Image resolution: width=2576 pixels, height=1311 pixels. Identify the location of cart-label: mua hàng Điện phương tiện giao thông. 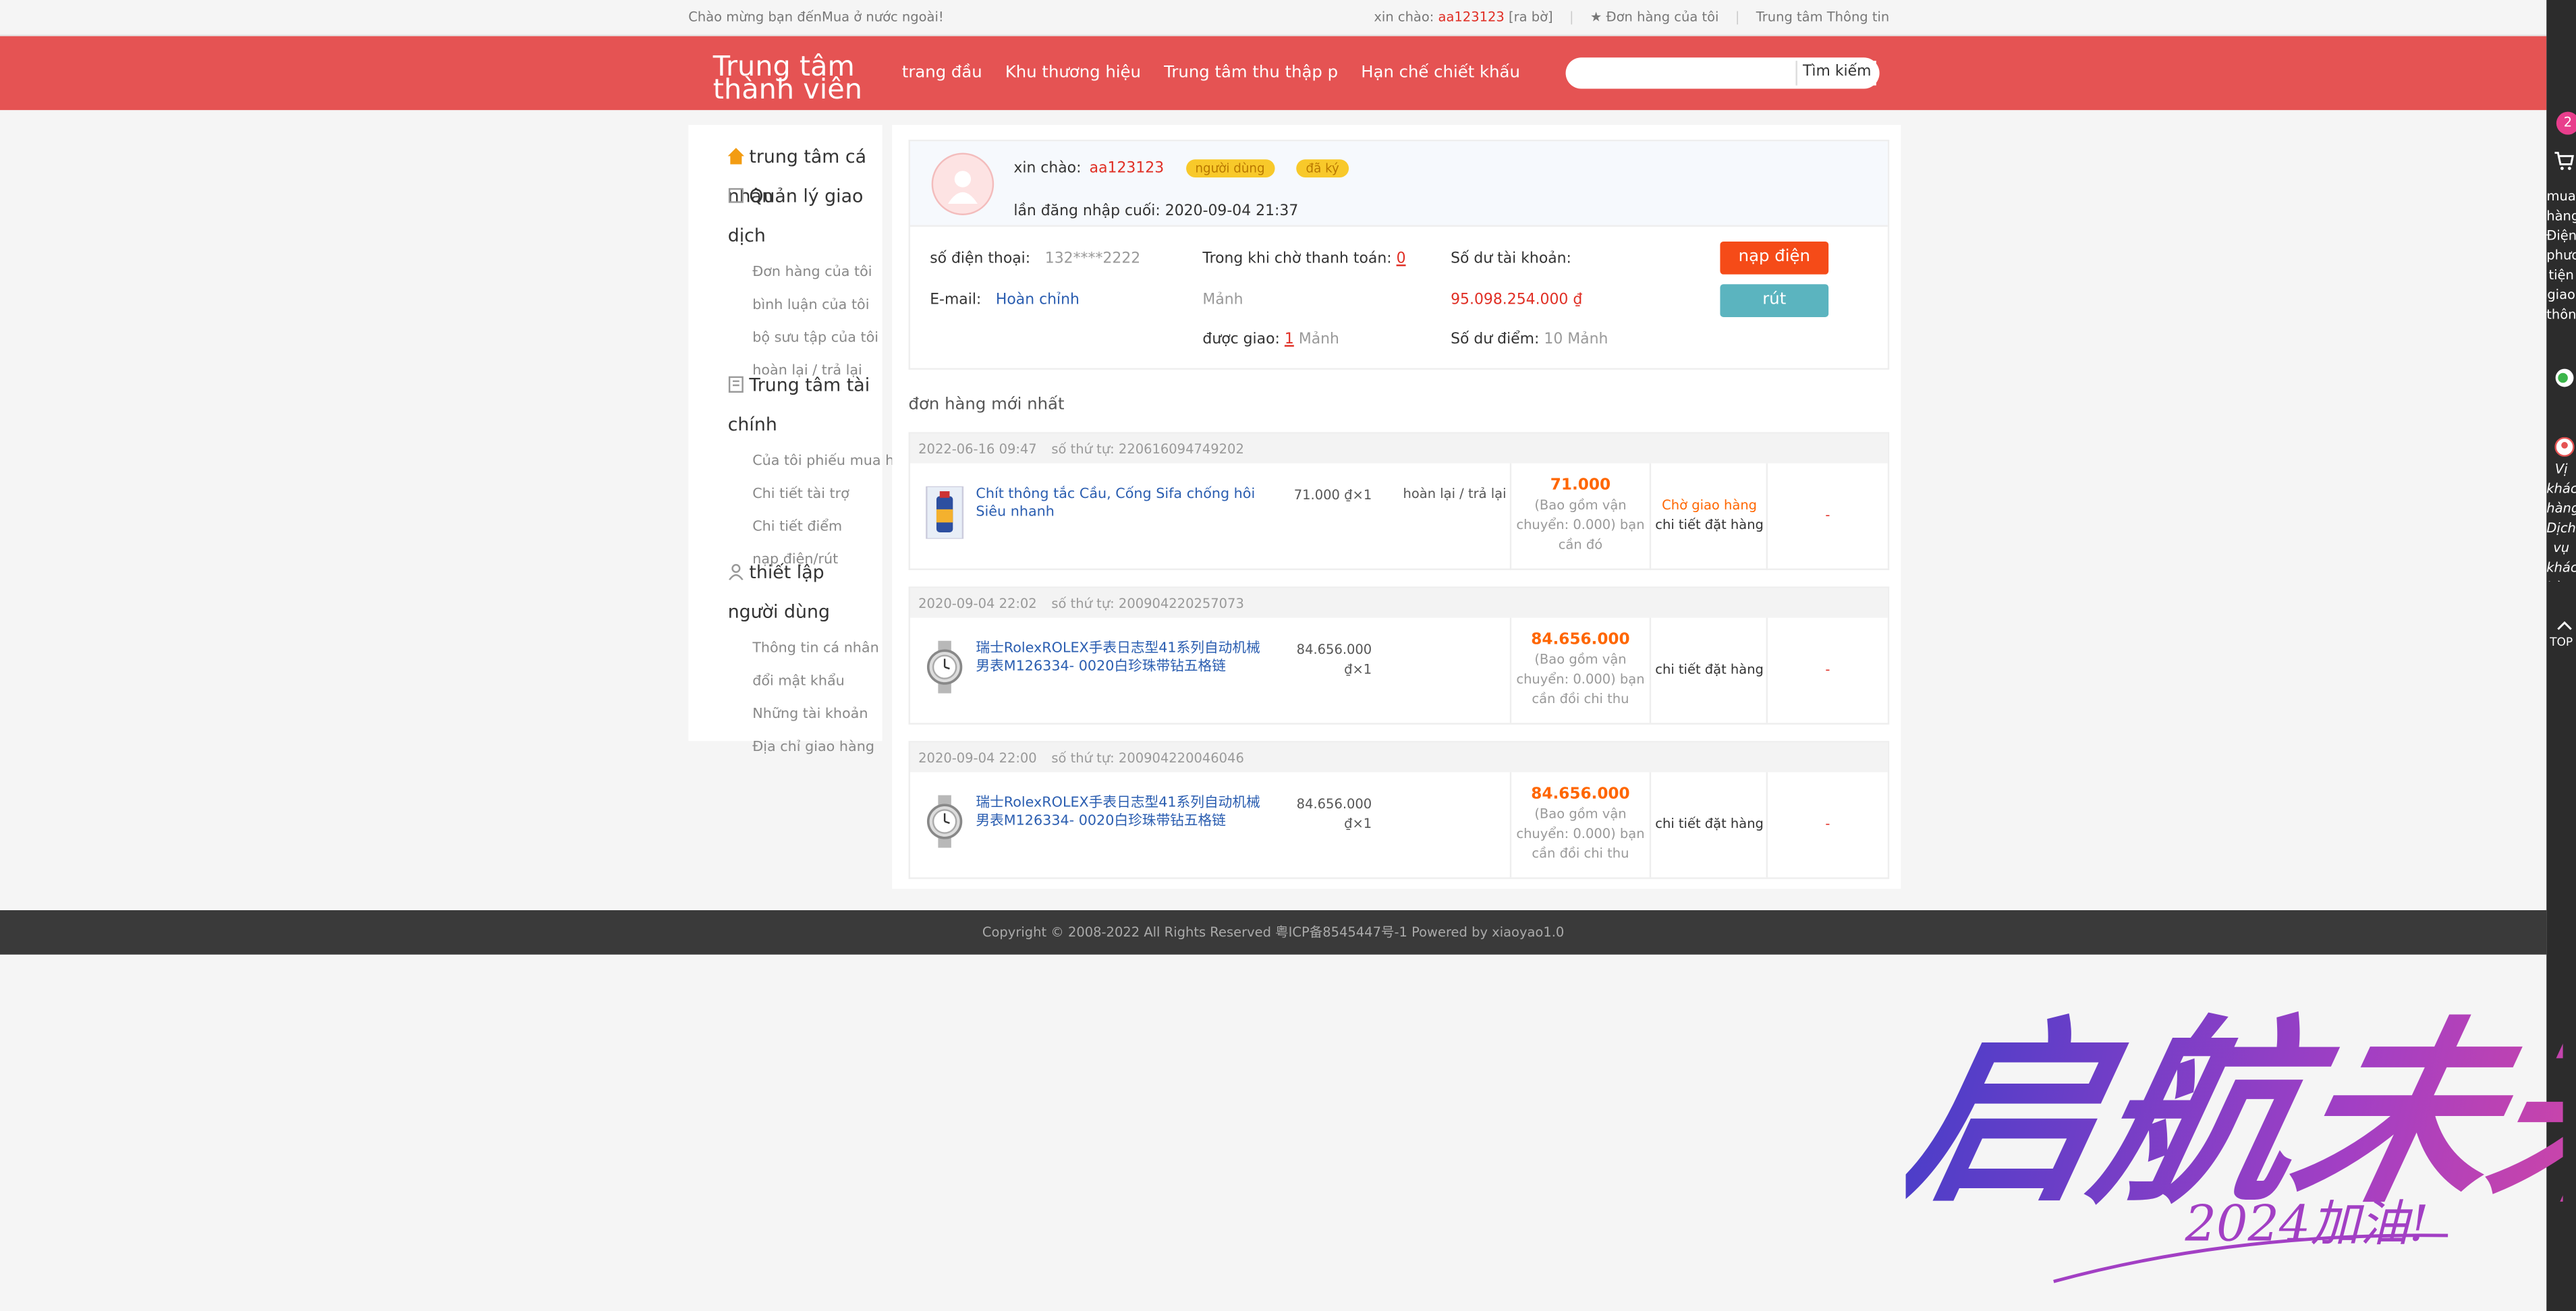
(2561, 258).